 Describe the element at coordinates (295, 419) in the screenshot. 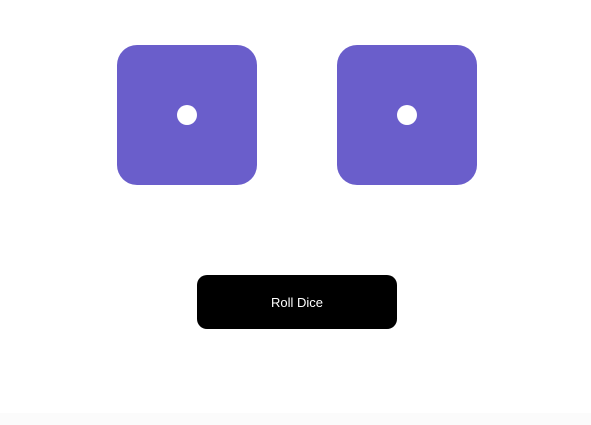

I see `footer-strip` at that location.